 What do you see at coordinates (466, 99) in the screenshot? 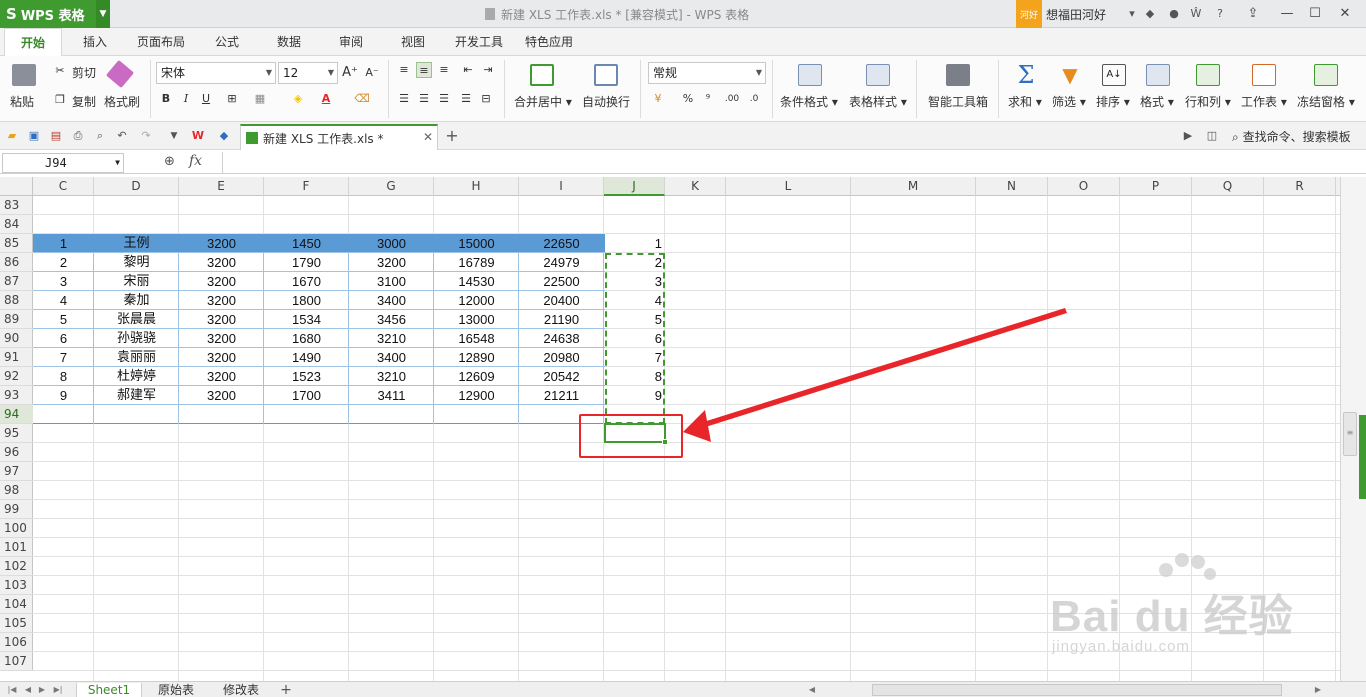
I see `justify-icon: ☰` at bounding box center [466, 99].